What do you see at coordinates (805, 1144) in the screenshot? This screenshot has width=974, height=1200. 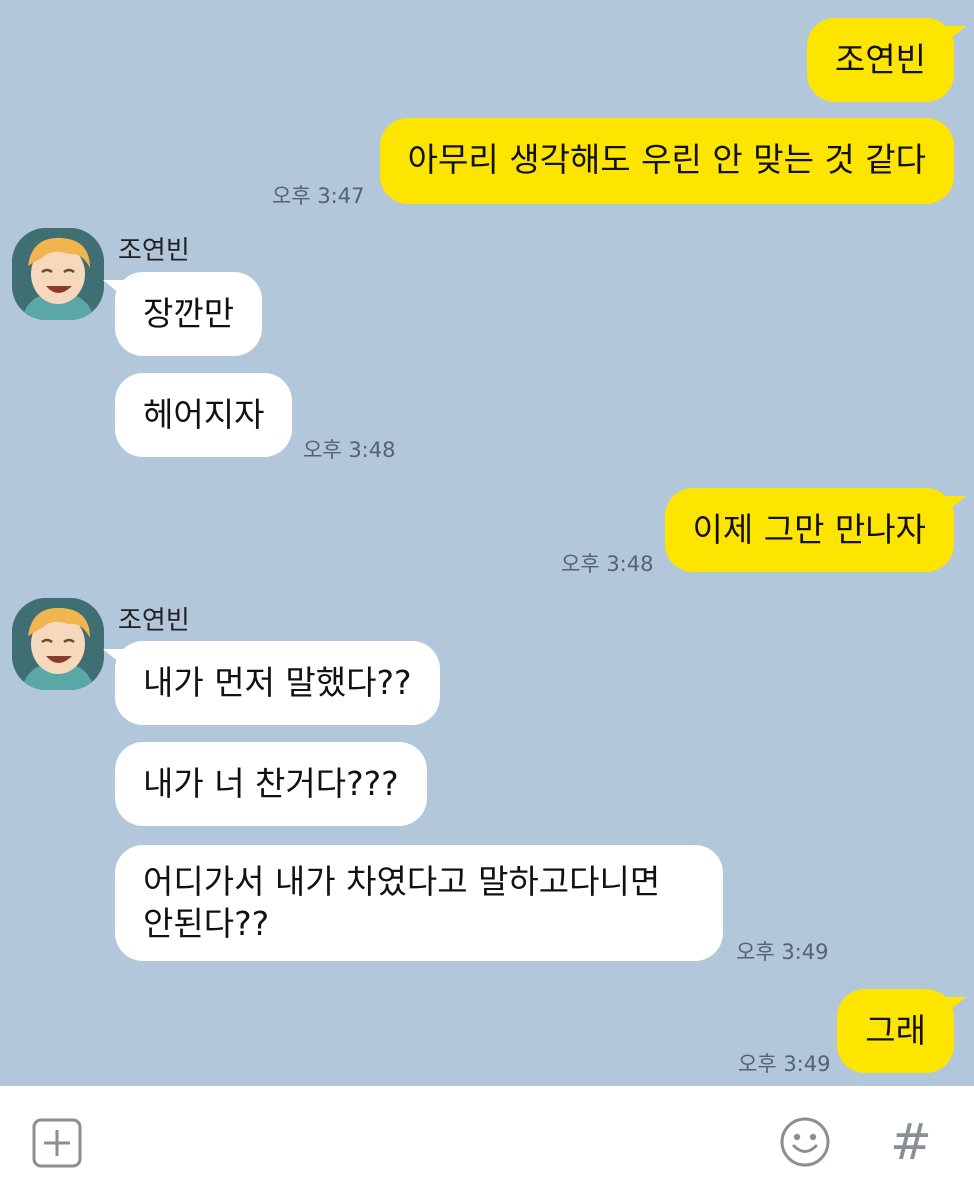 I see `emoji-icon` at bounding box center [805, 1144].